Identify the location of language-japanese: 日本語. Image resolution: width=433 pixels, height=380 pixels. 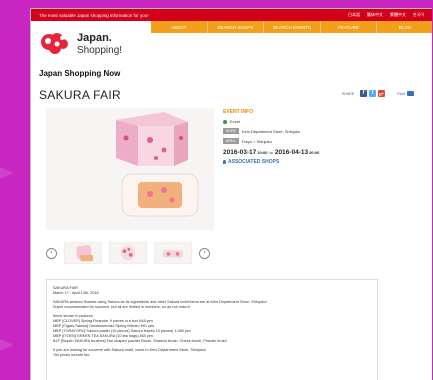
(354, 15).